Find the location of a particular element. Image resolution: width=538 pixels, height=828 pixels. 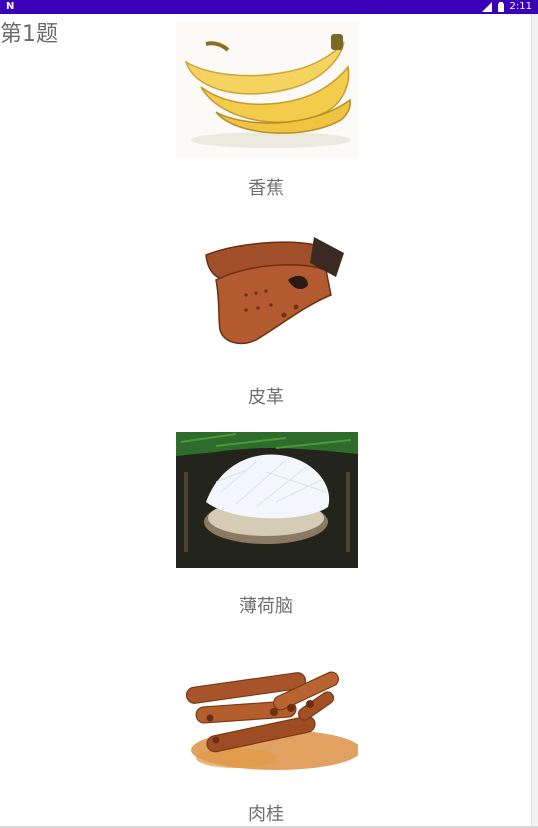

battery-icon is located at coordinates (500, 7).